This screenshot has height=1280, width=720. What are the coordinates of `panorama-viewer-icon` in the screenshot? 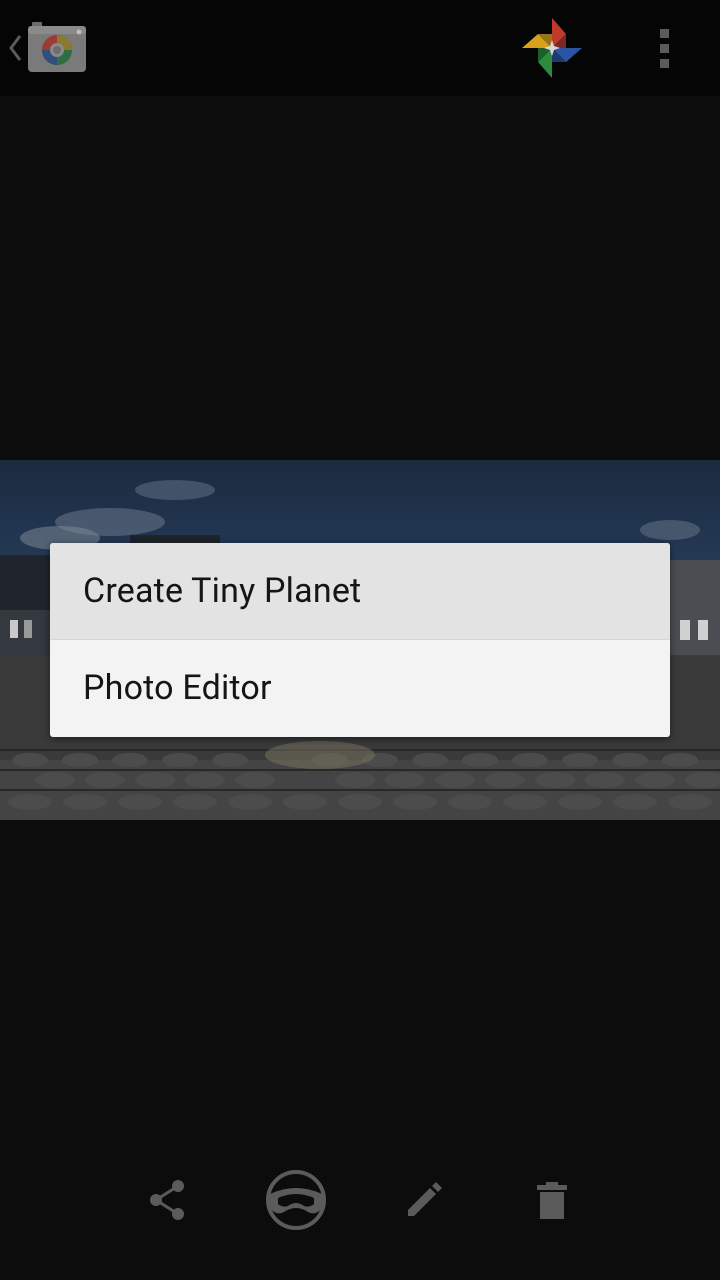 It's located at (296, 1200).